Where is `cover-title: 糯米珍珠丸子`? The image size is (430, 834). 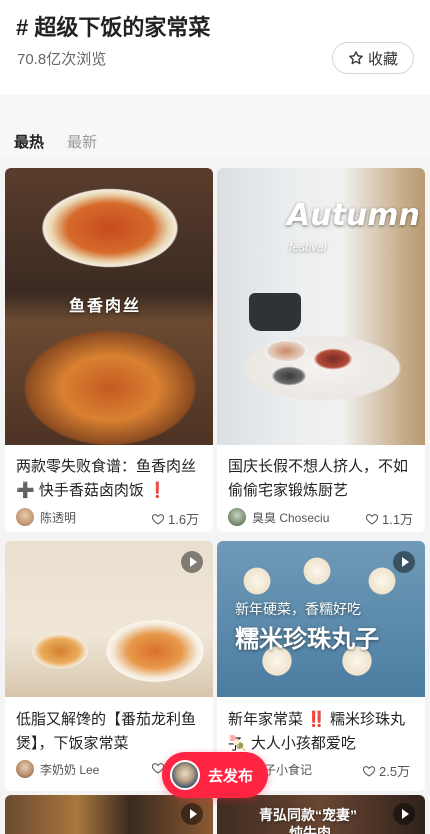
cover-title: 糯米珍珠丸子 is located at coordinates (307, 639).